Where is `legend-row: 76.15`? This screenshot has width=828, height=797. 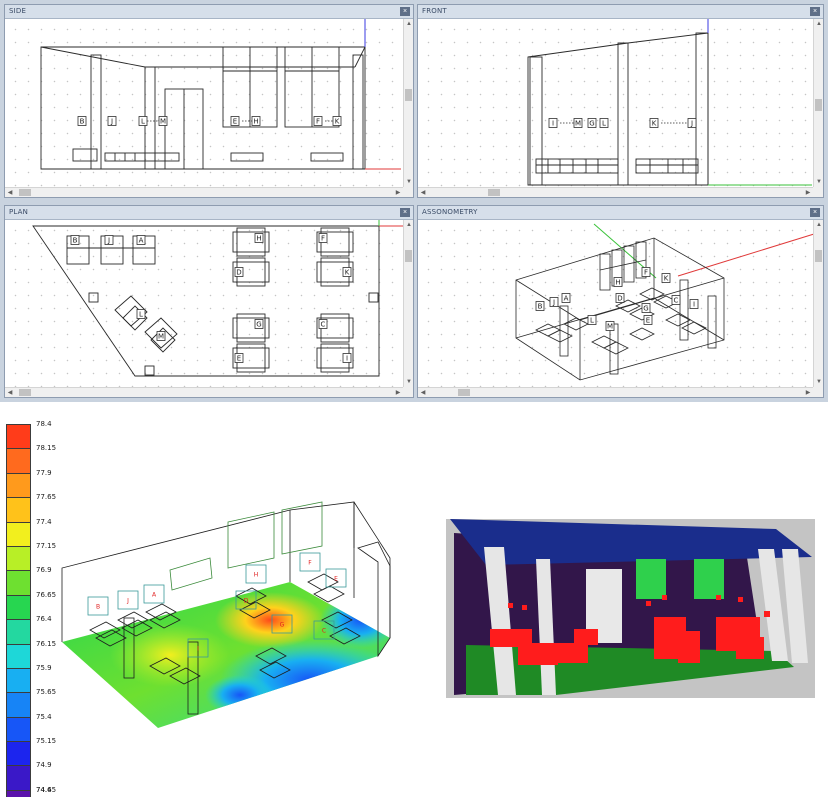
legend-row: 76.15 is located at coordinates (34, 654).